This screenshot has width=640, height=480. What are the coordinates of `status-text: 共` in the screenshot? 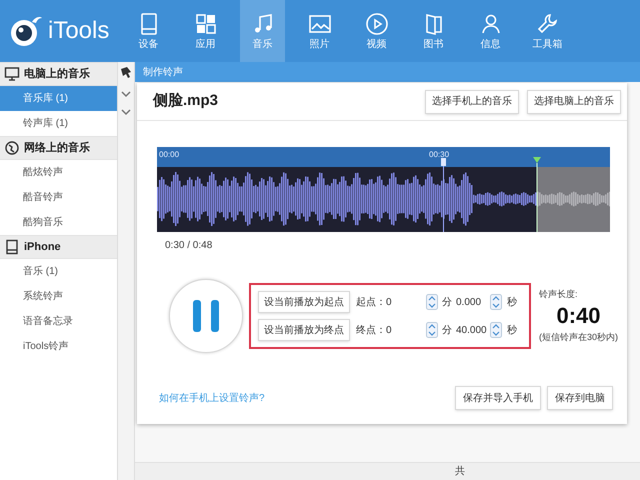 It's located at (460, 471).